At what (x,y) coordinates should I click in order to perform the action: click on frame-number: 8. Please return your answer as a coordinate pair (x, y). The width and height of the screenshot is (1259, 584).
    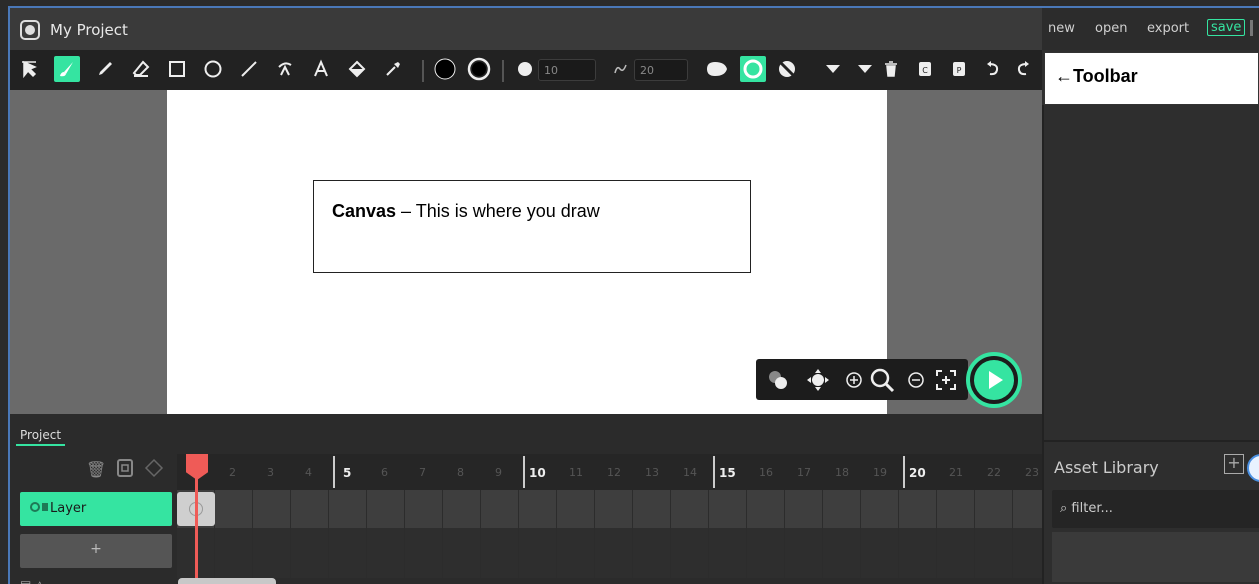
    Looking at the image, I should click on (460, 472).